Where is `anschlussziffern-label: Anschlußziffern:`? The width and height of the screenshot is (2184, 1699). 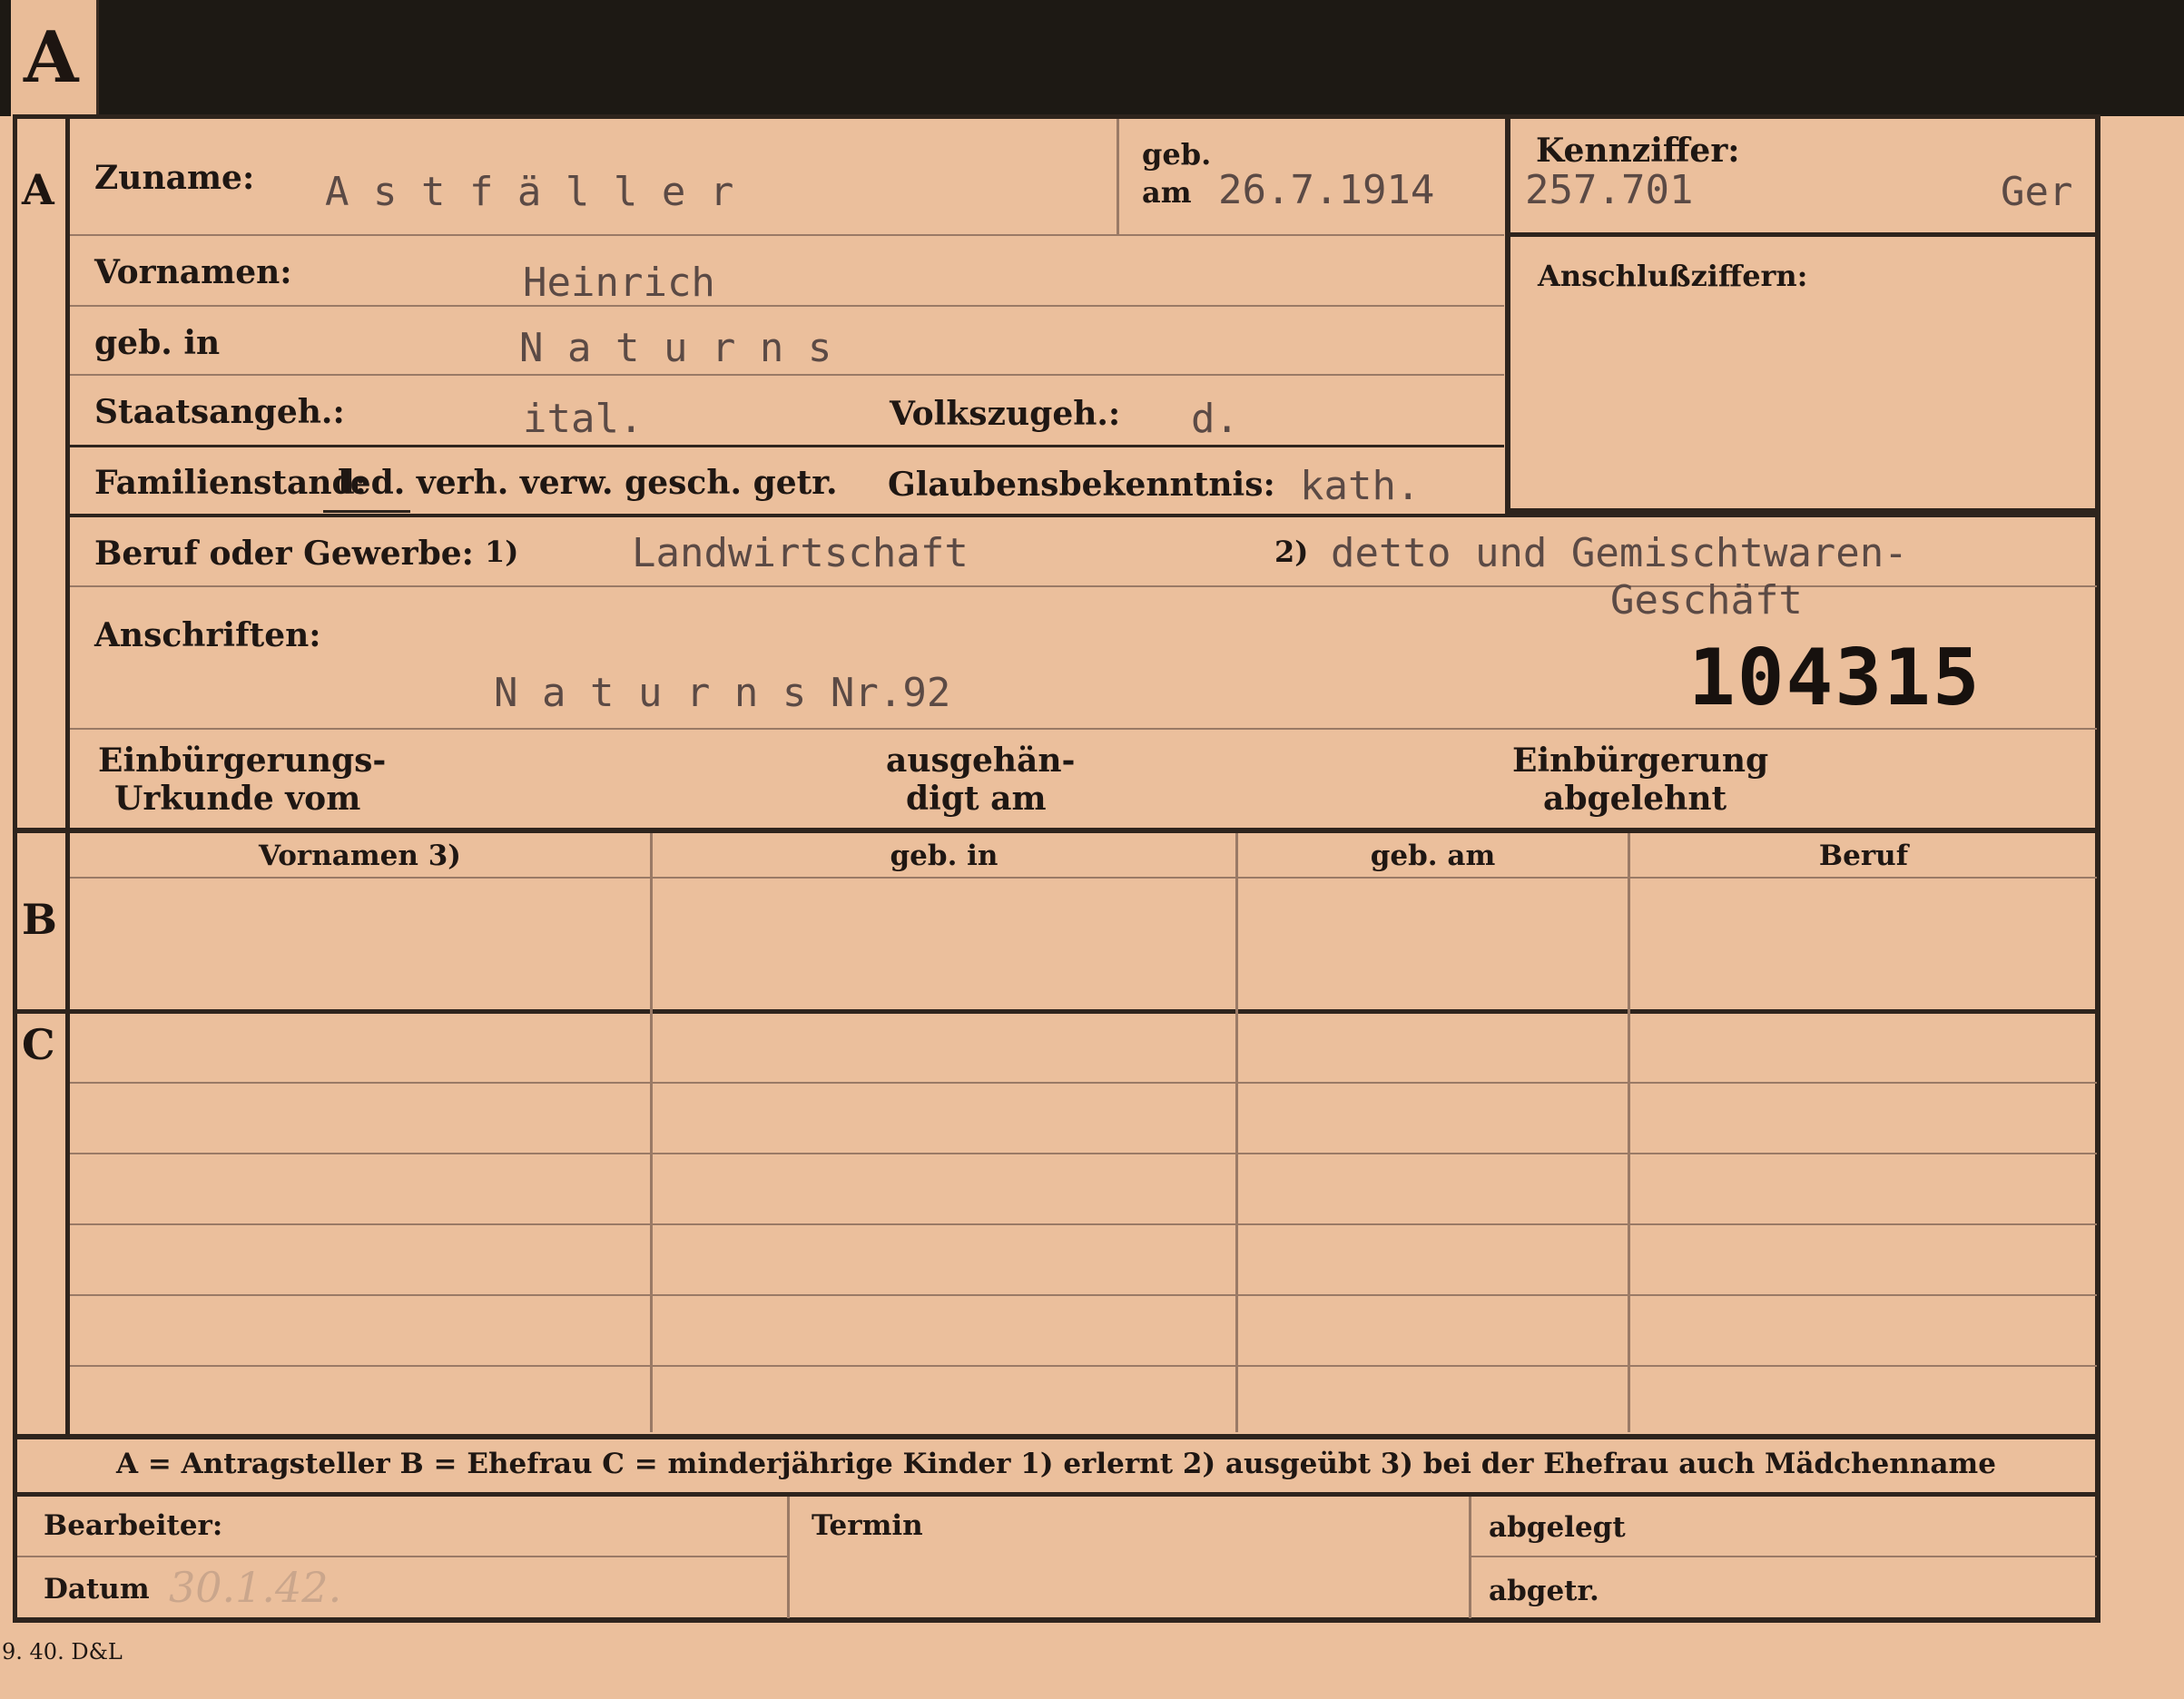 anschlussziffern-label: Anschlußziffern: is located at coordinates (1673, 276).